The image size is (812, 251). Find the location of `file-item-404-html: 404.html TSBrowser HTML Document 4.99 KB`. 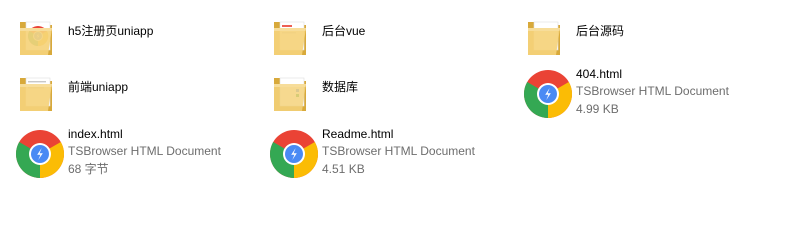

file-item-404-html: 404.html TSBrowser HTML Document 4.99 KB is located at coordinates (642, 92).